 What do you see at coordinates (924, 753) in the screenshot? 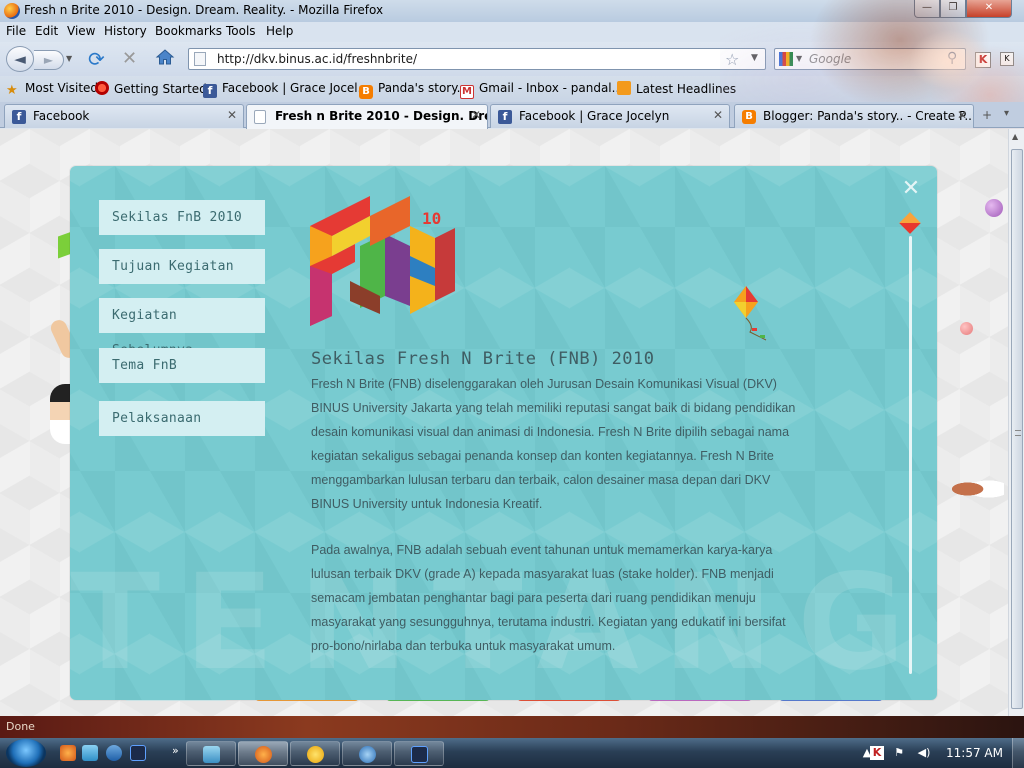
I see `volume-icon: ◀)` at bounding box center [924, 753].